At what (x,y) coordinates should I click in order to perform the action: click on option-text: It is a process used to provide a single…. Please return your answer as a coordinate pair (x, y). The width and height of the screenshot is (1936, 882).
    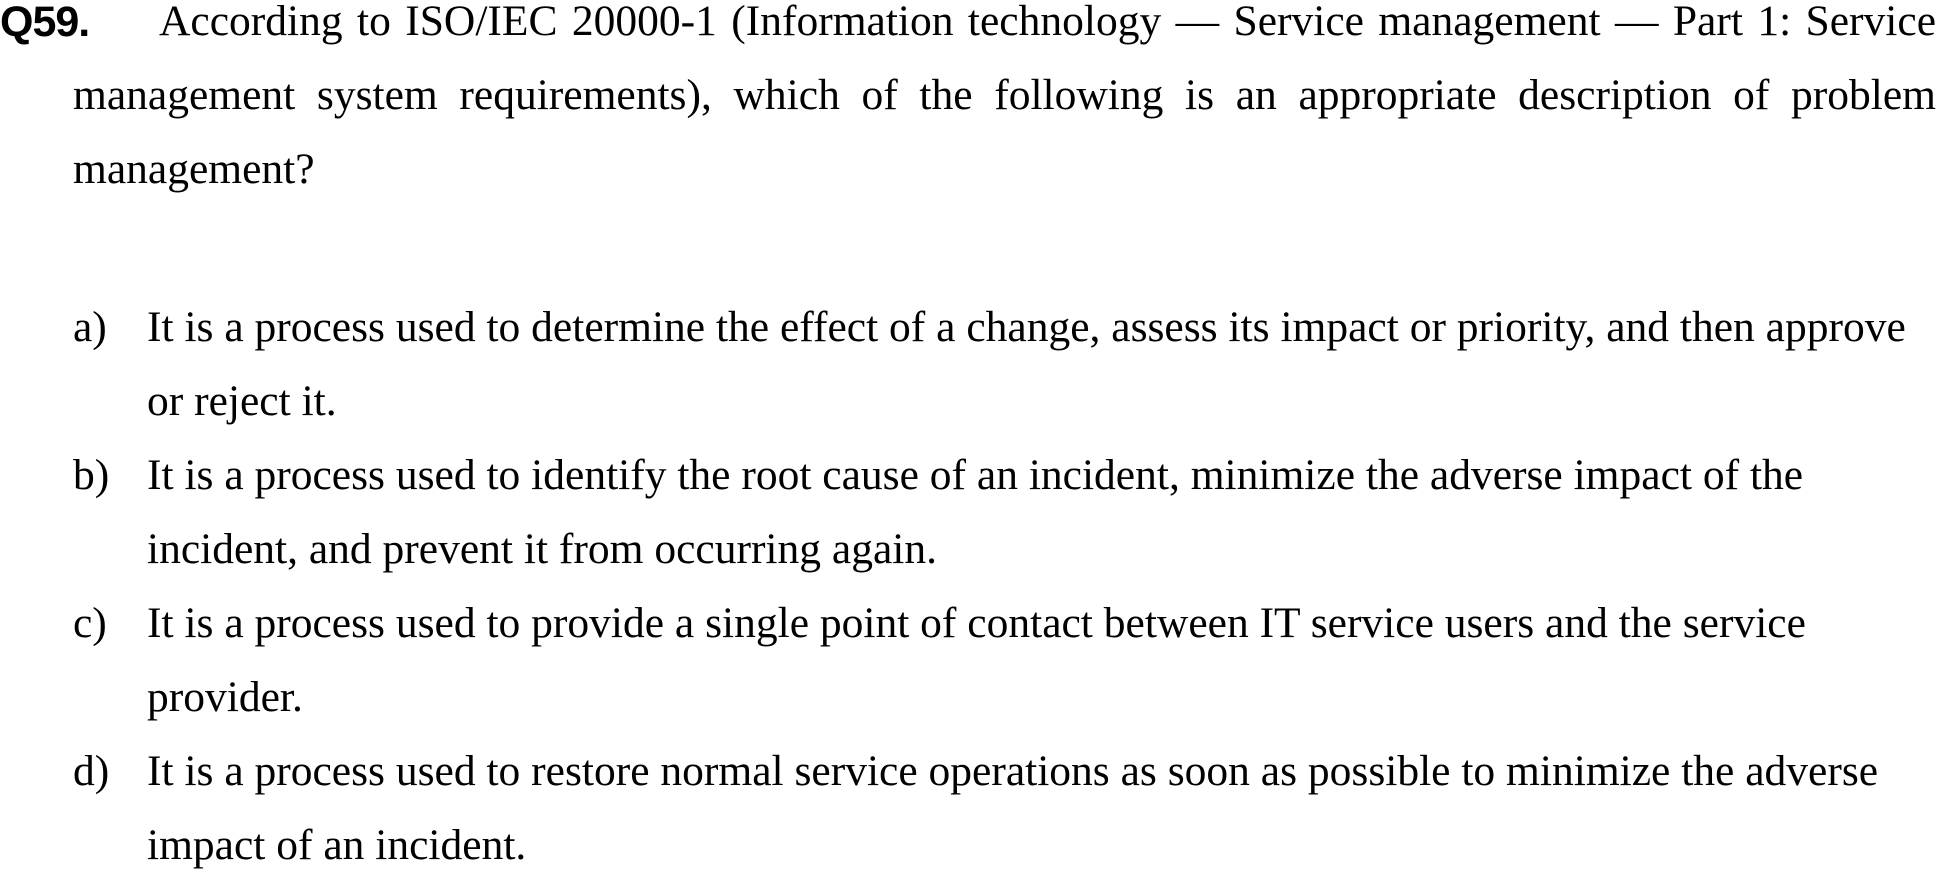
    Looking at the image, I should click on (976, 660).